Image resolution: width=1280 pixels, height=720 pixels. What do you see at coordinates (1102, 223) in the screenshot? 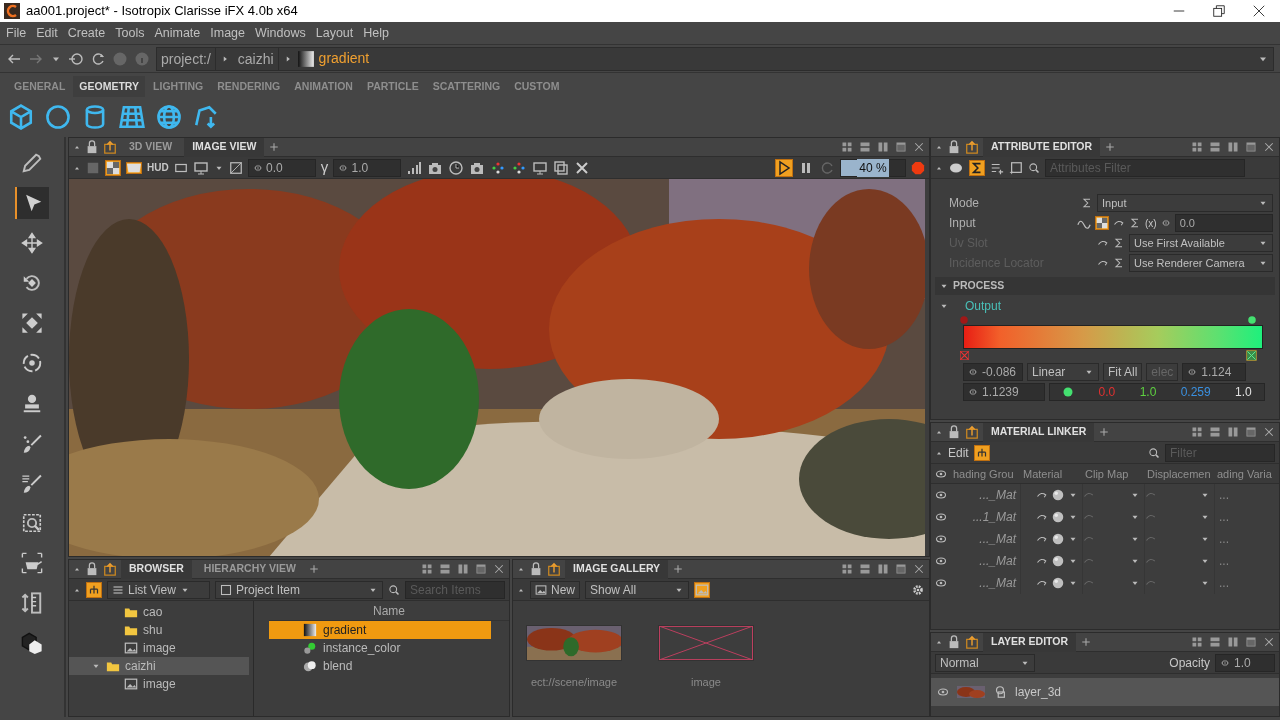
I see `texture-toggle` at bounding box center [1102, 223].